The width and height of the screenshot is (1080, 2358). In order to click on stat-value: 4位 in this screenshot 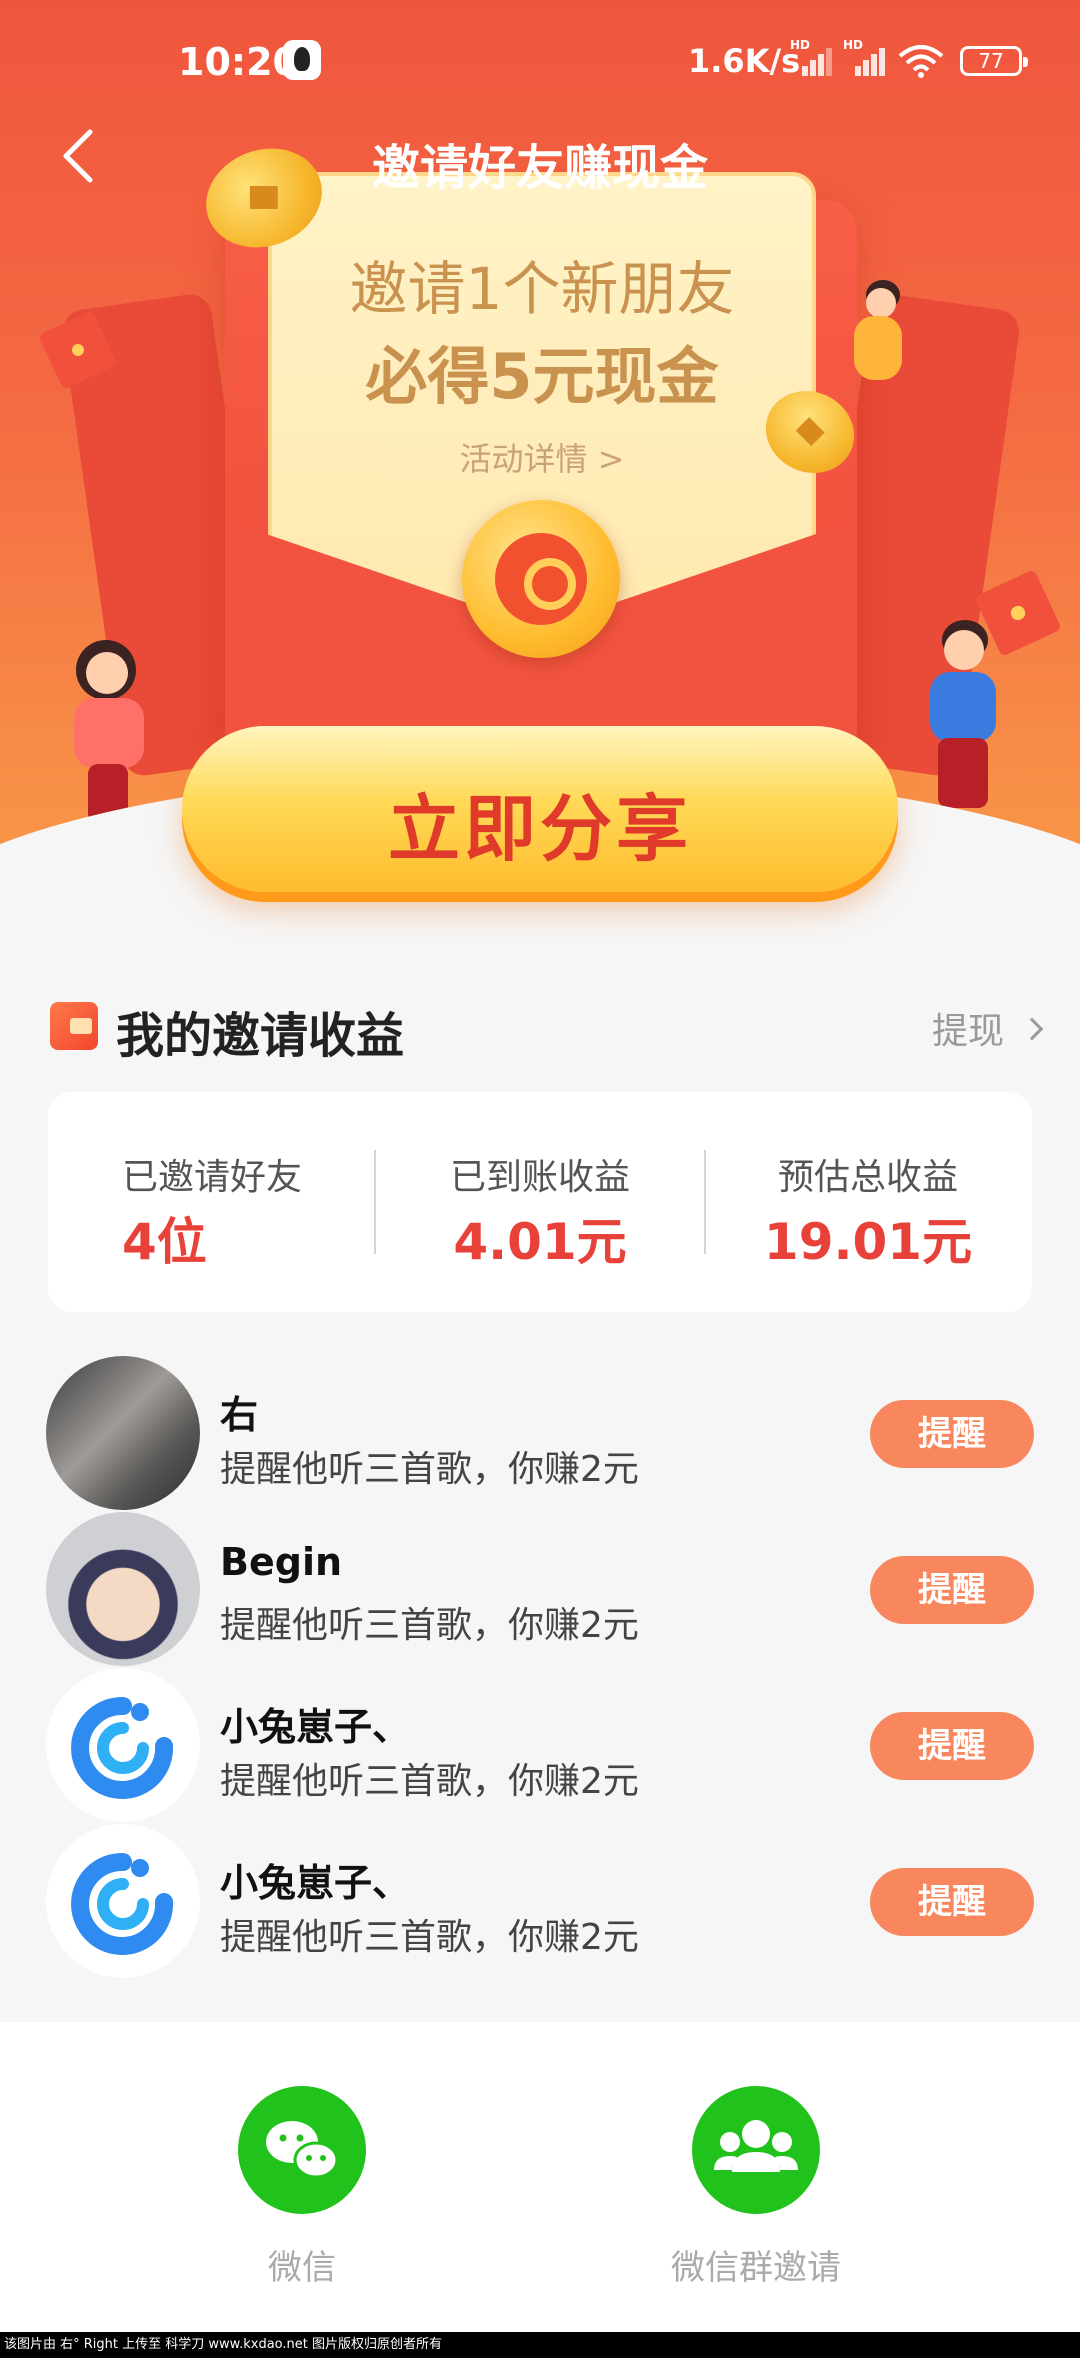, I will do `click(164, 1242)`.